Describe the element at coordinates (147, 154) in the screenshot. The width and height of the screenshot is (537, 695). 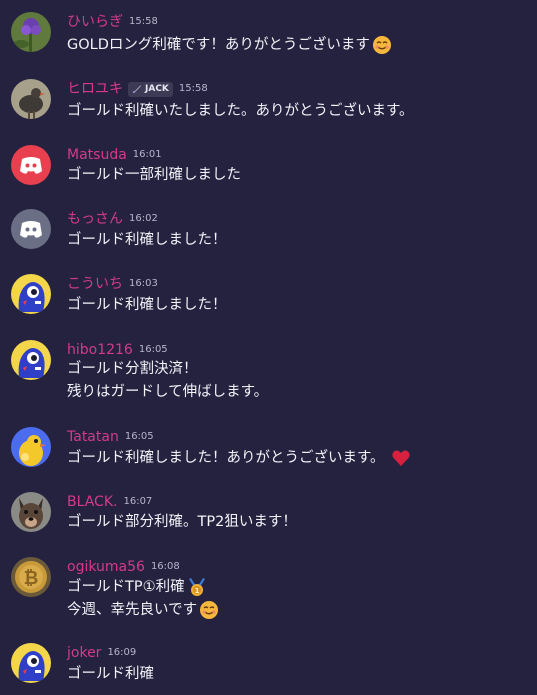
I see `timestamp: 16:01` at that location.